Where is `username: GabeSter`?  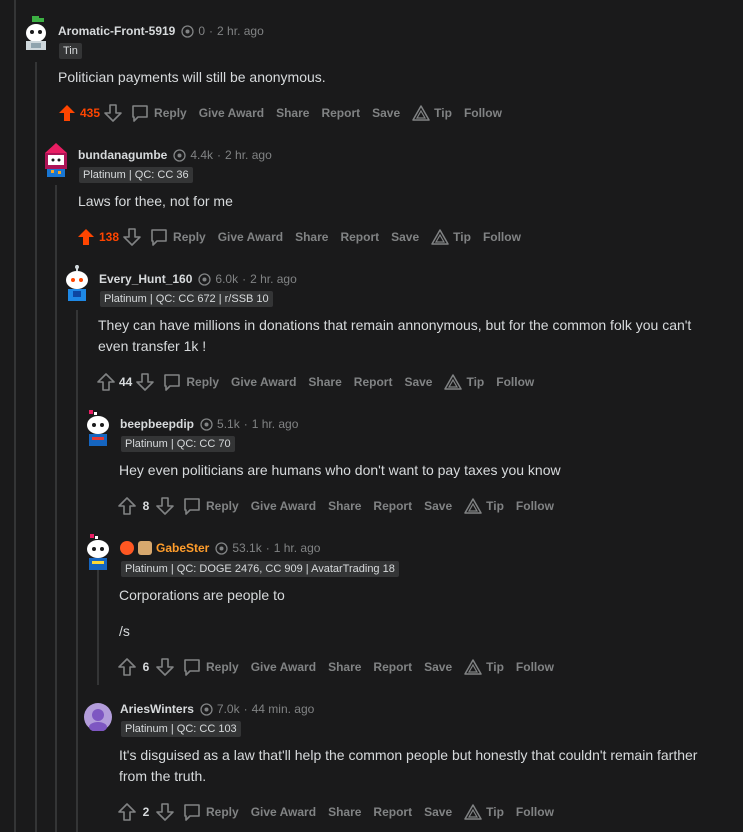
username: GabeSter is located at coordinates (182, 548).